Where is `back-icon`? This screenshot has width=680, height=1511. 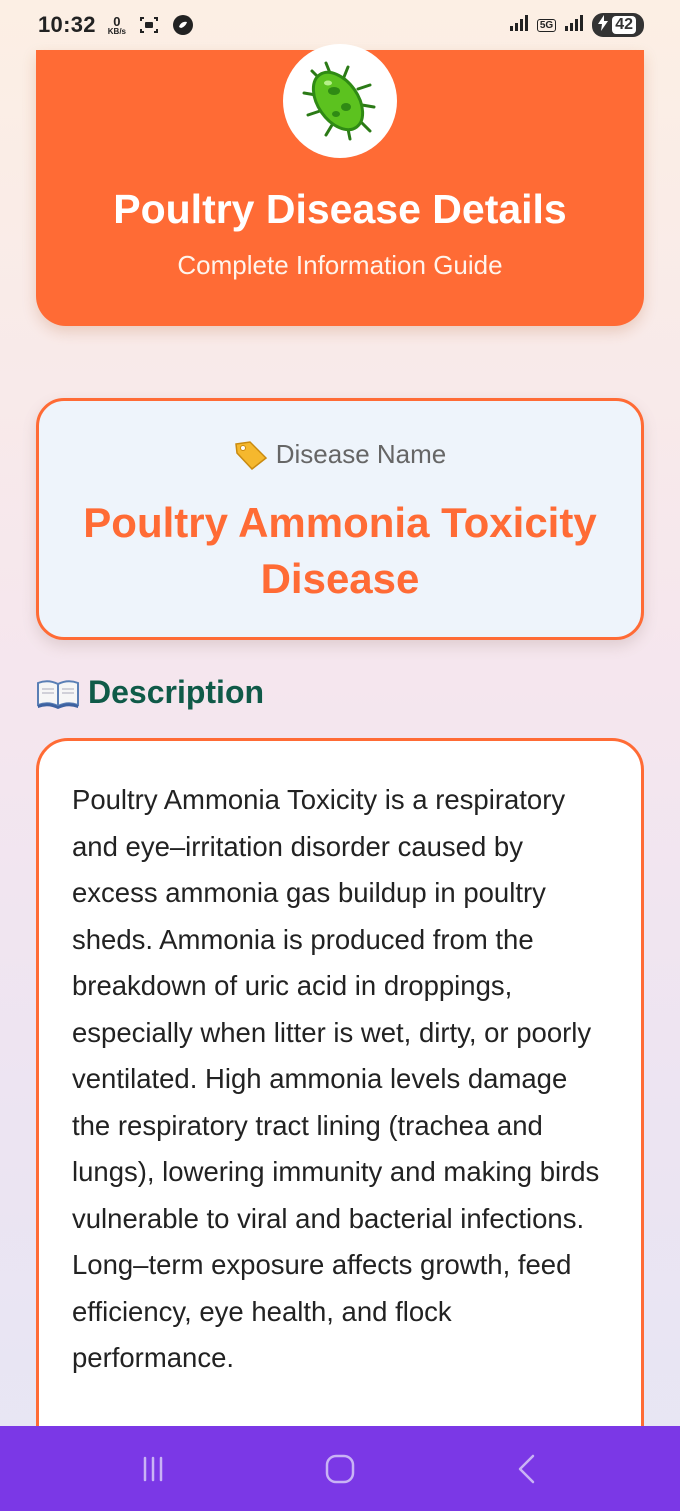 back-icon is located at coordinates (526, 1468).